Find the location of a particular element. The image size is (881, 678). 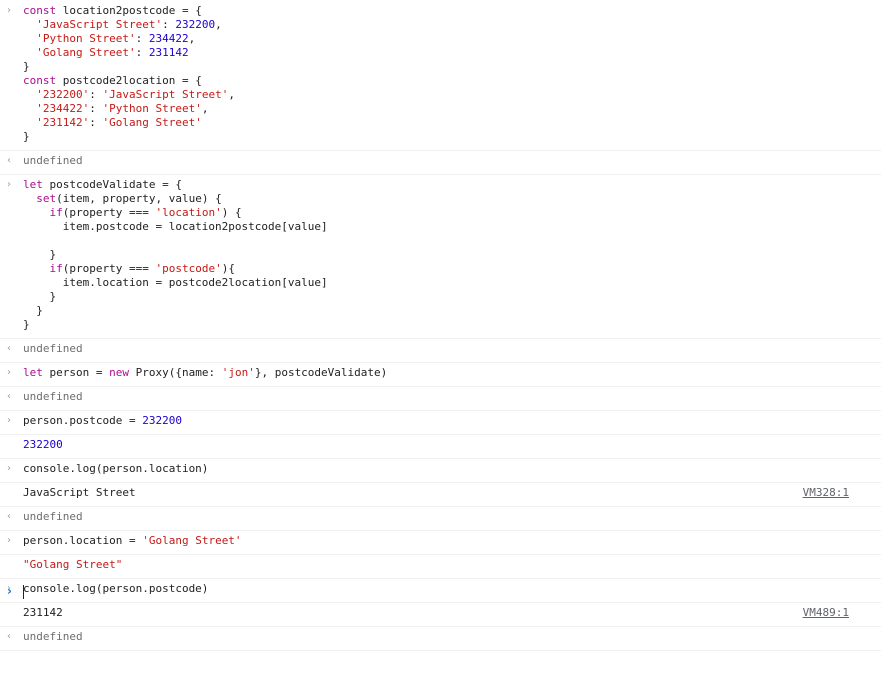

code-line: item.location = postcode2location[value] is located at coordinates (175, 283).